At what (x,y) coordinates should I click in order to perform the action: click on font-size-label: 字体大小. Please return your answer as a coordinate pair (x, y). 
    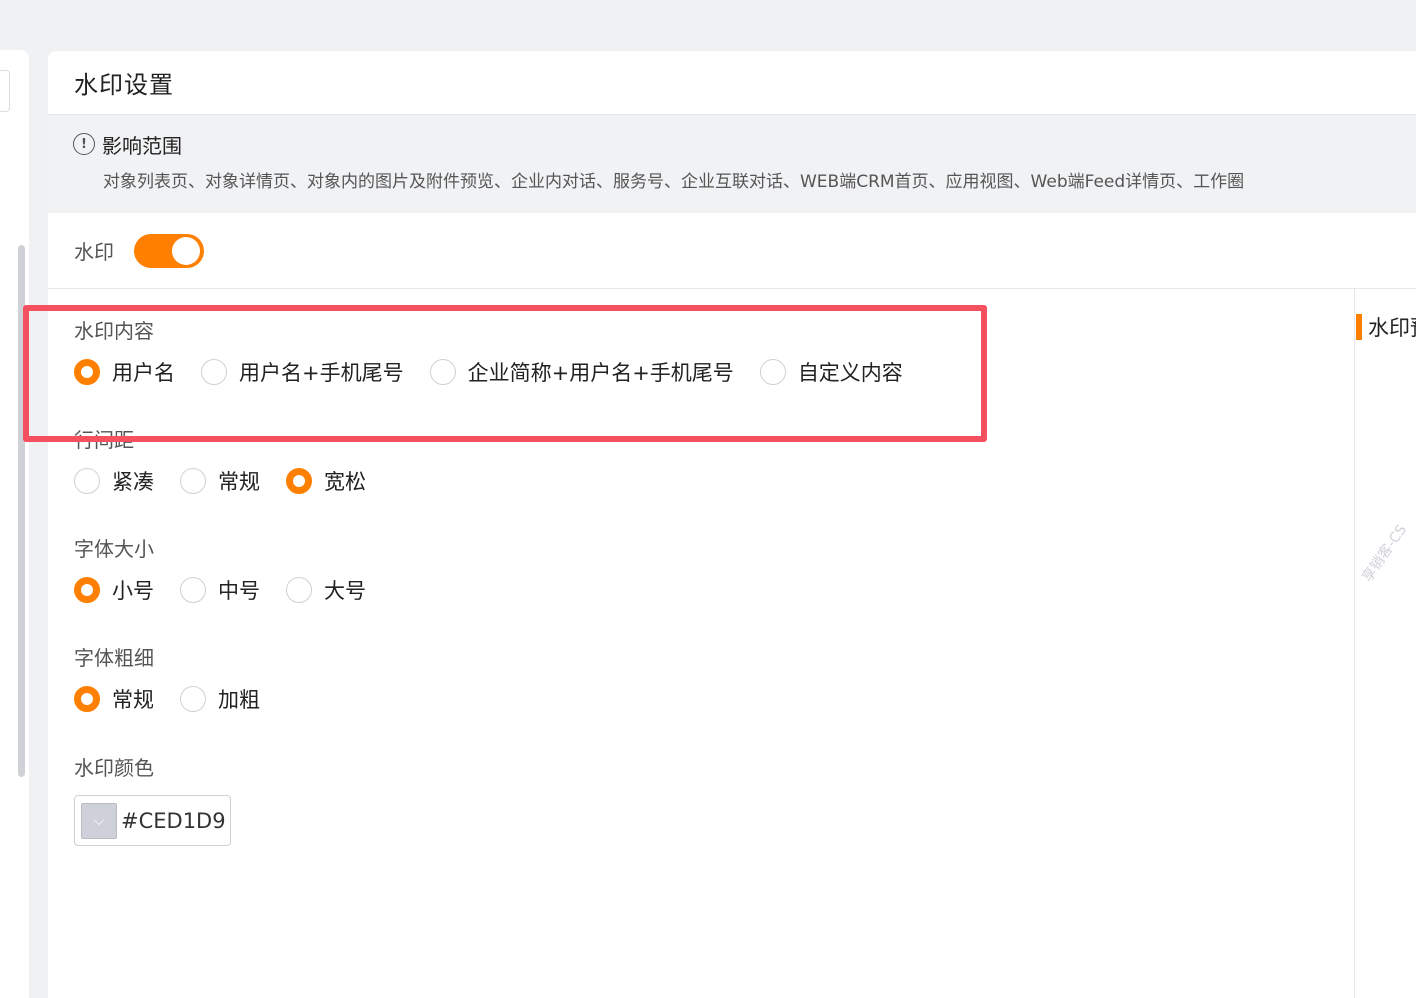
    Looking at the image, I should click on (114, 549).